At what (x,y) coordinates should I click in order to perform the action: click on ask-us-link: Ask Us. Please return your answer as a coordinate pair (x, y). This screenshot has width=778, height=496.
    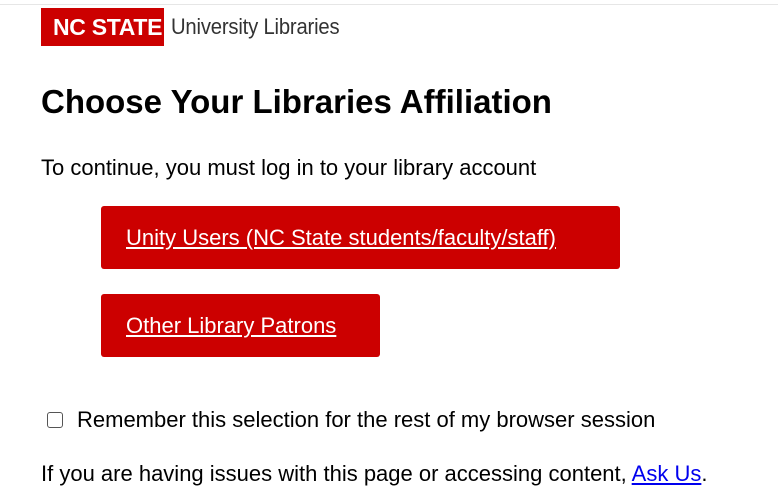
    Looking at the image, I should click on (667, 473).